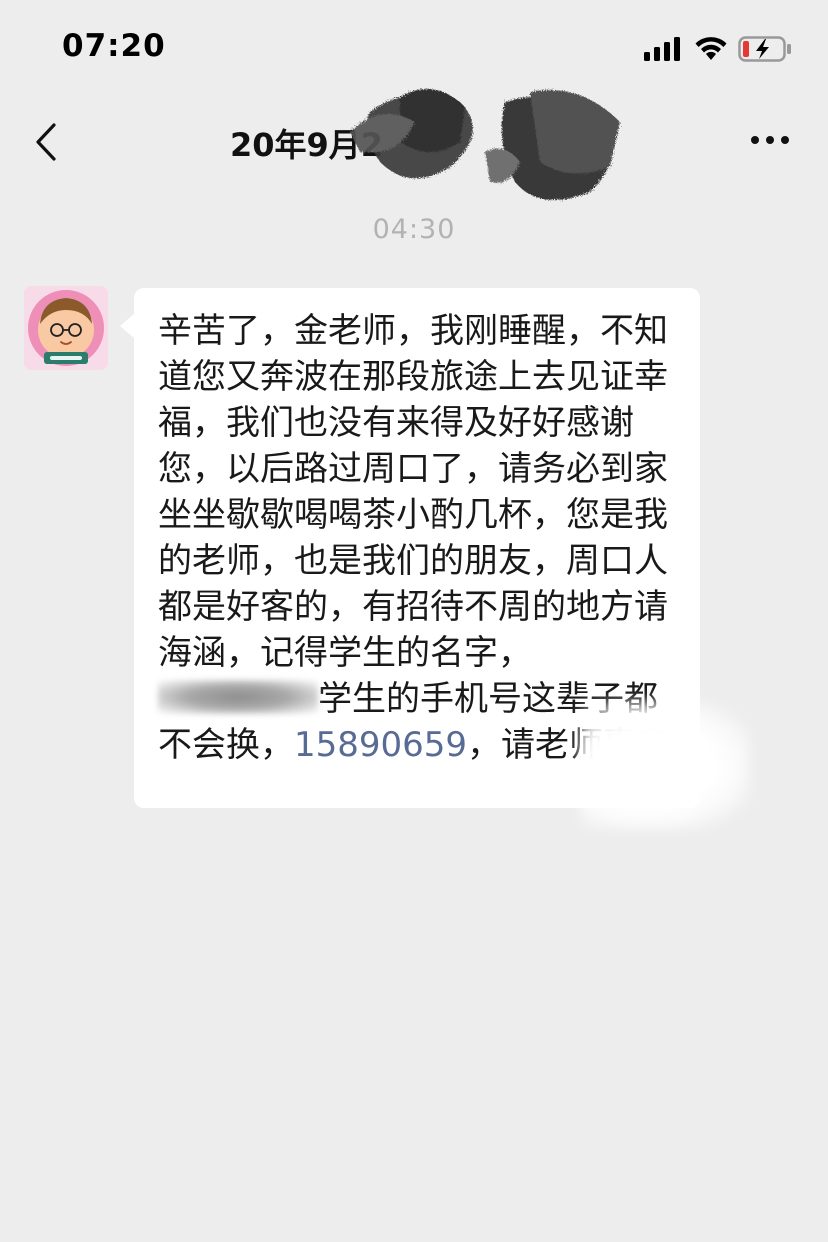  I want to click on more-dots-icon, so click(770, 140).